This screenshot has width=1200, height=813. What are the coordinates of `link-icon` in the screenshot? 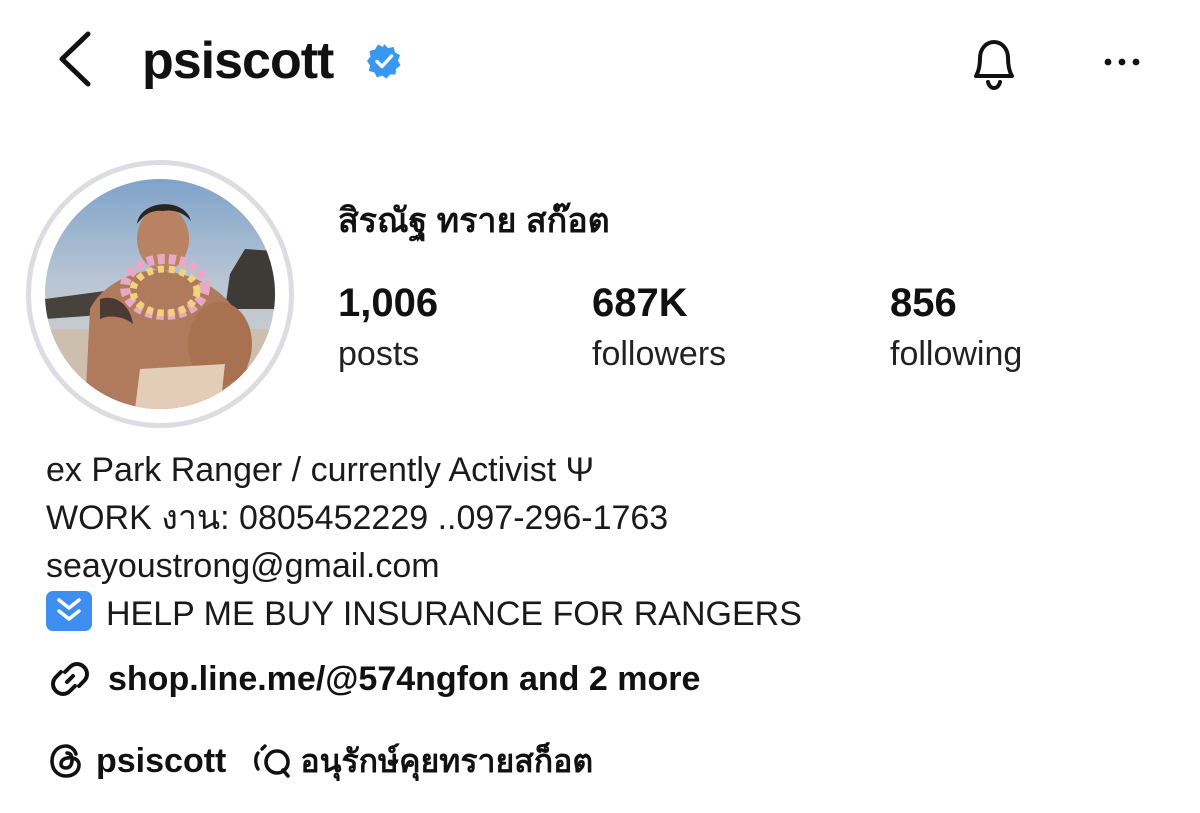 It's located at (70, 679).